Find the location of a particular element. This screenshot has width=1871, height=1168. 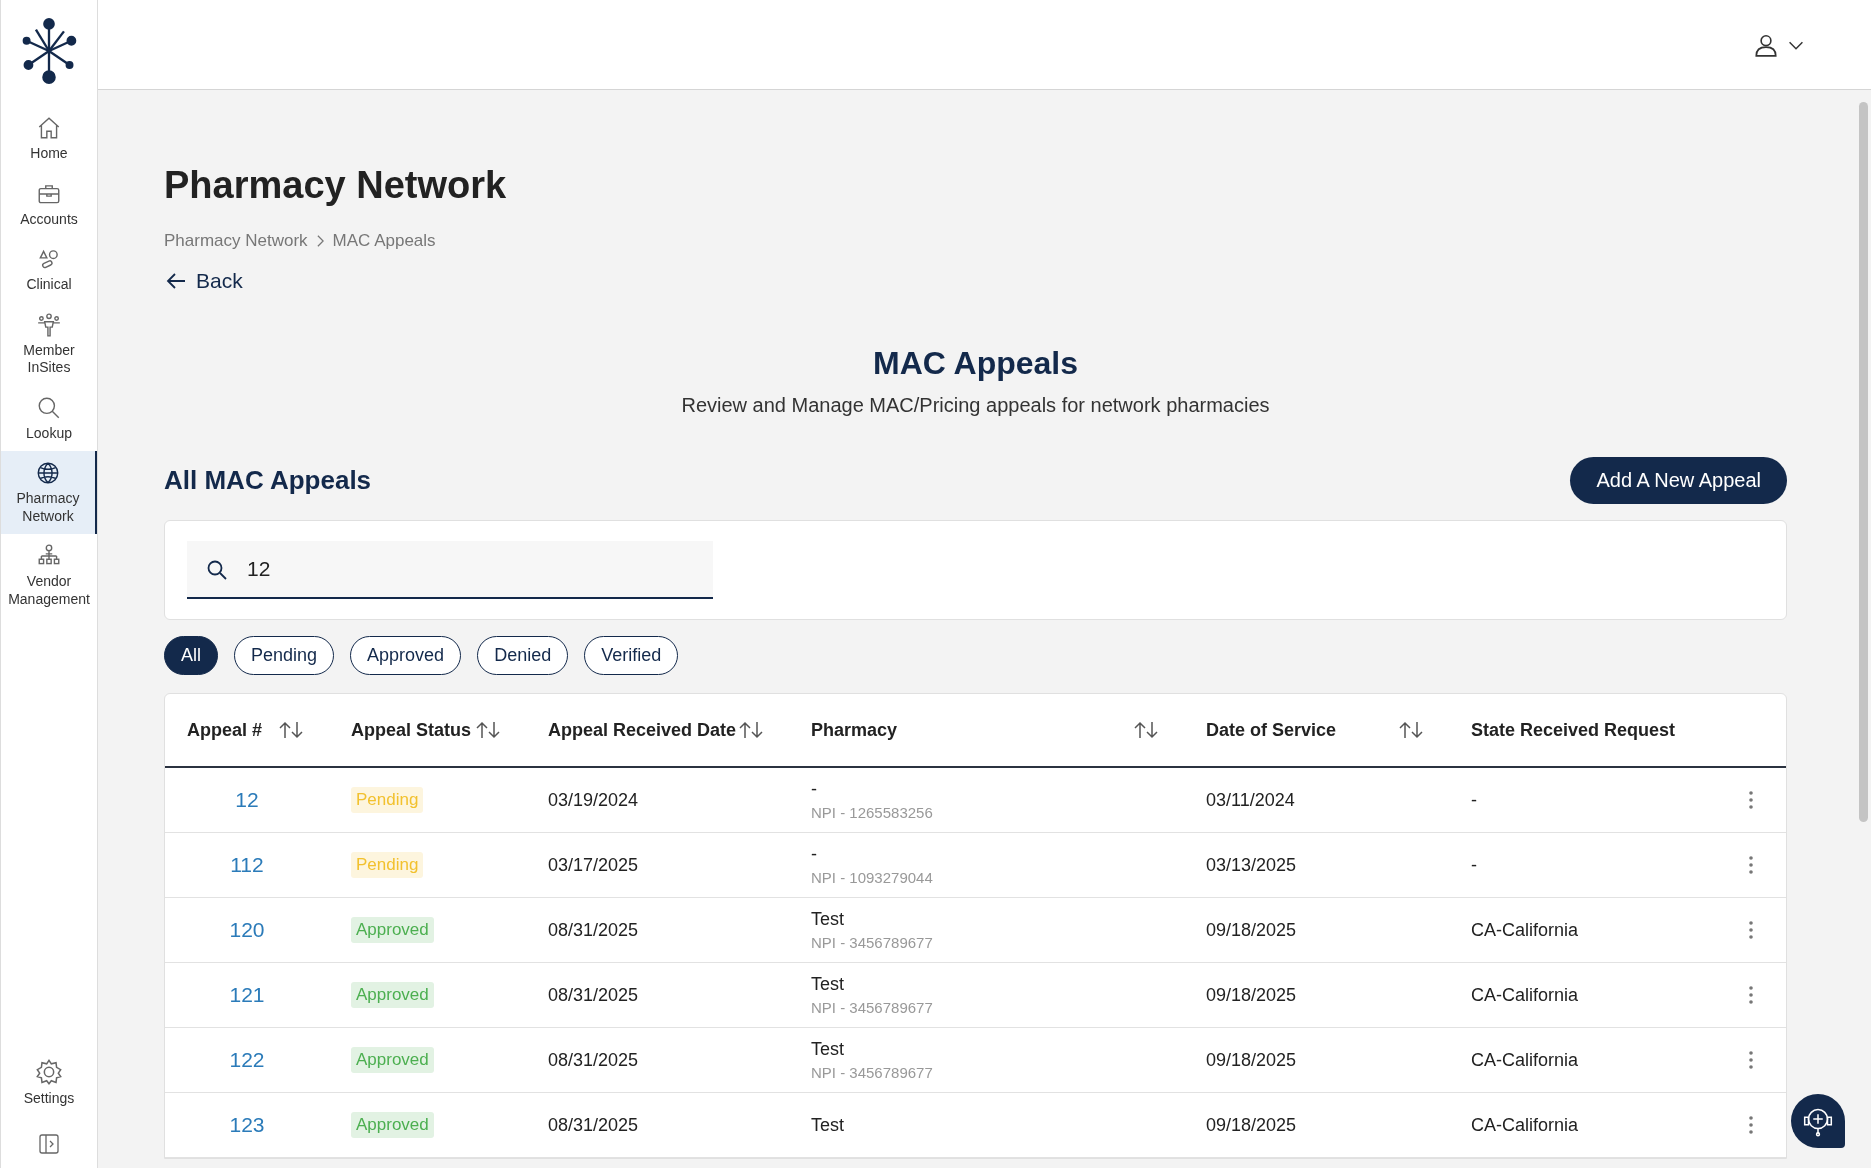

column-header: Date of Service is located at coordinates (1271, 730).